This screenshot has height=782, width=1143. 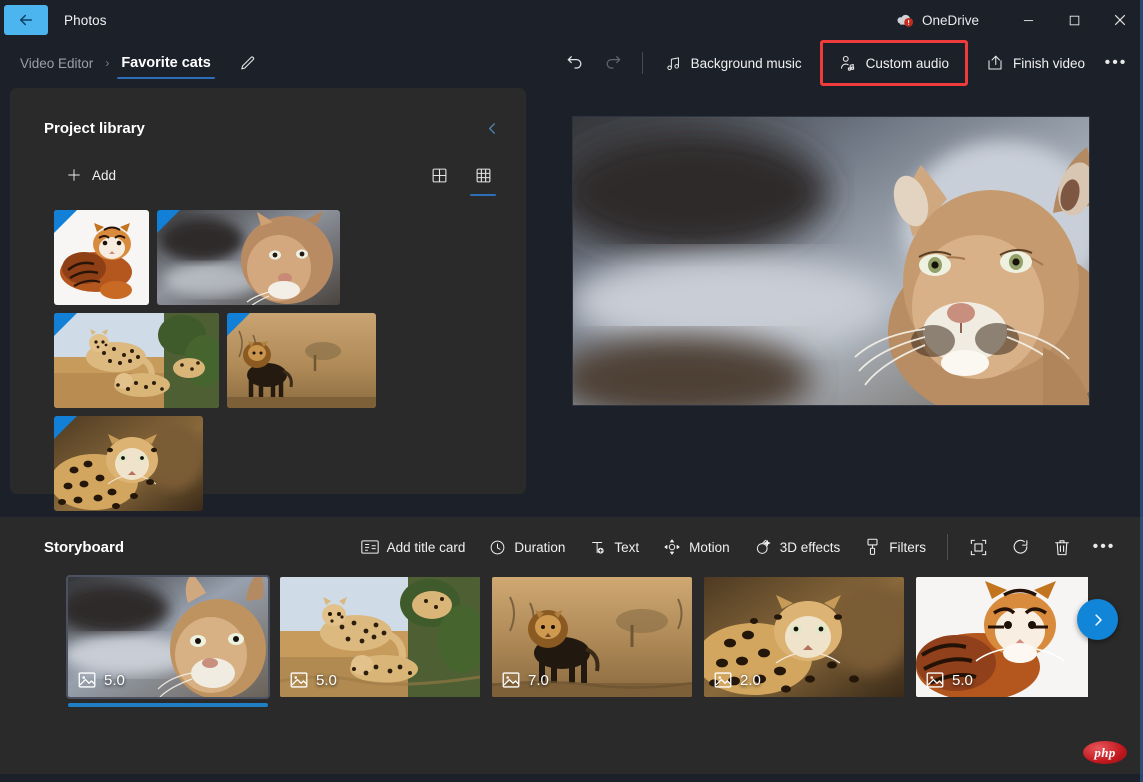 I want to click on php-logo-text: php, so click(x=1105, y=752).